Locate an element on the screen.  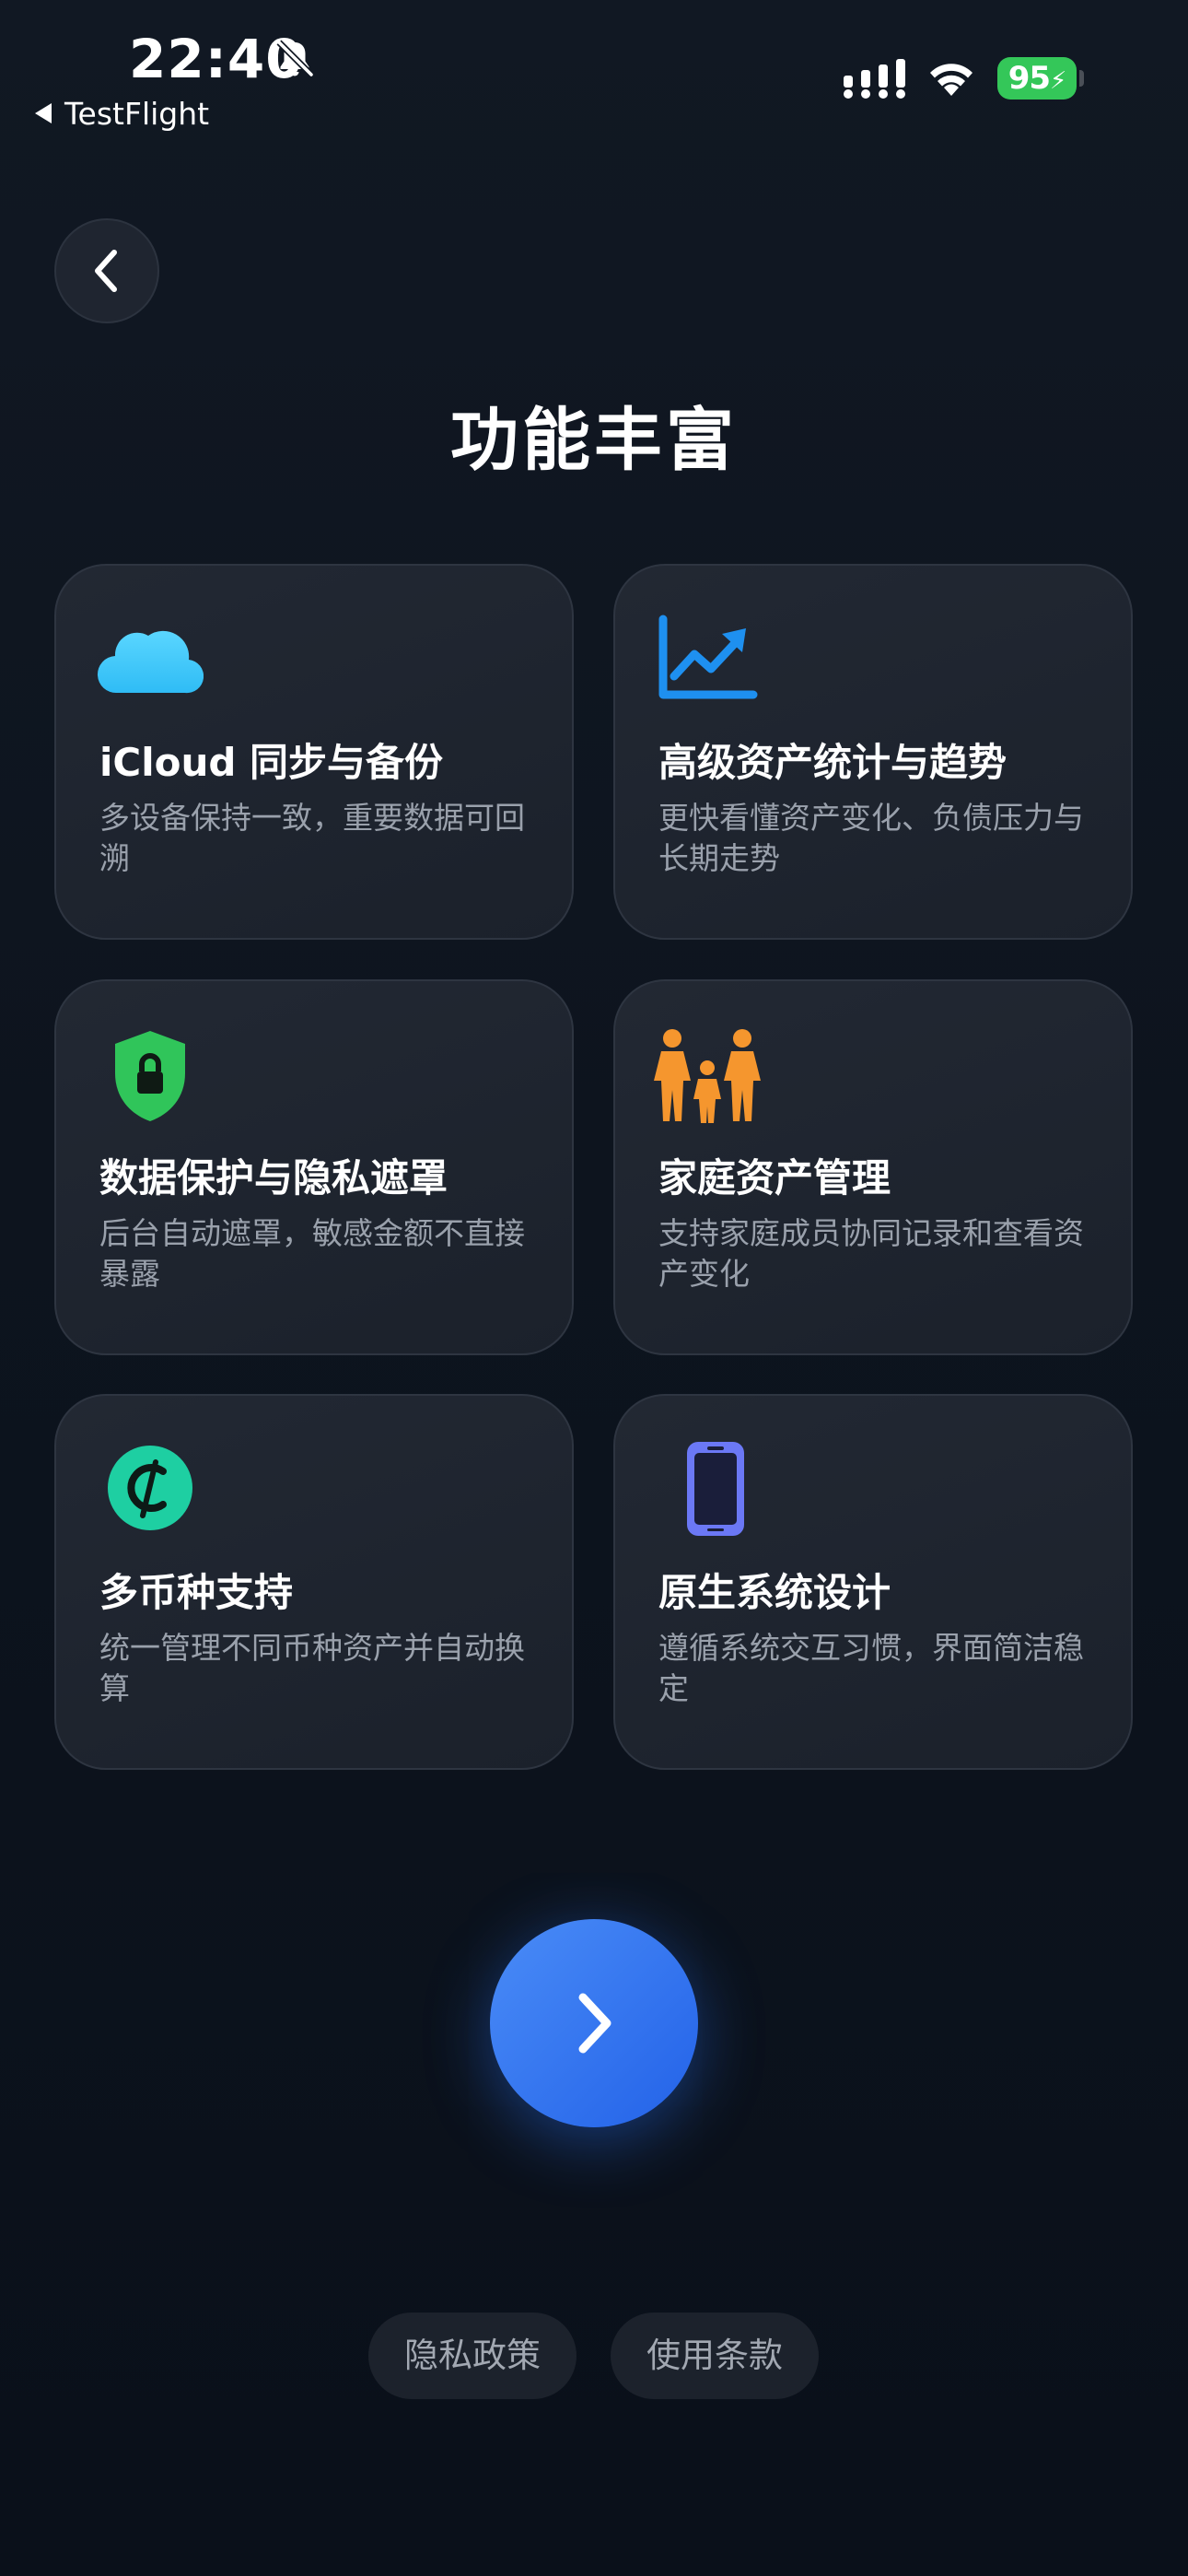
feature-card-family: 家庭资产管理 支持家庭成员协同记录和查看资产变化 is located at coordinates (873, 1167).